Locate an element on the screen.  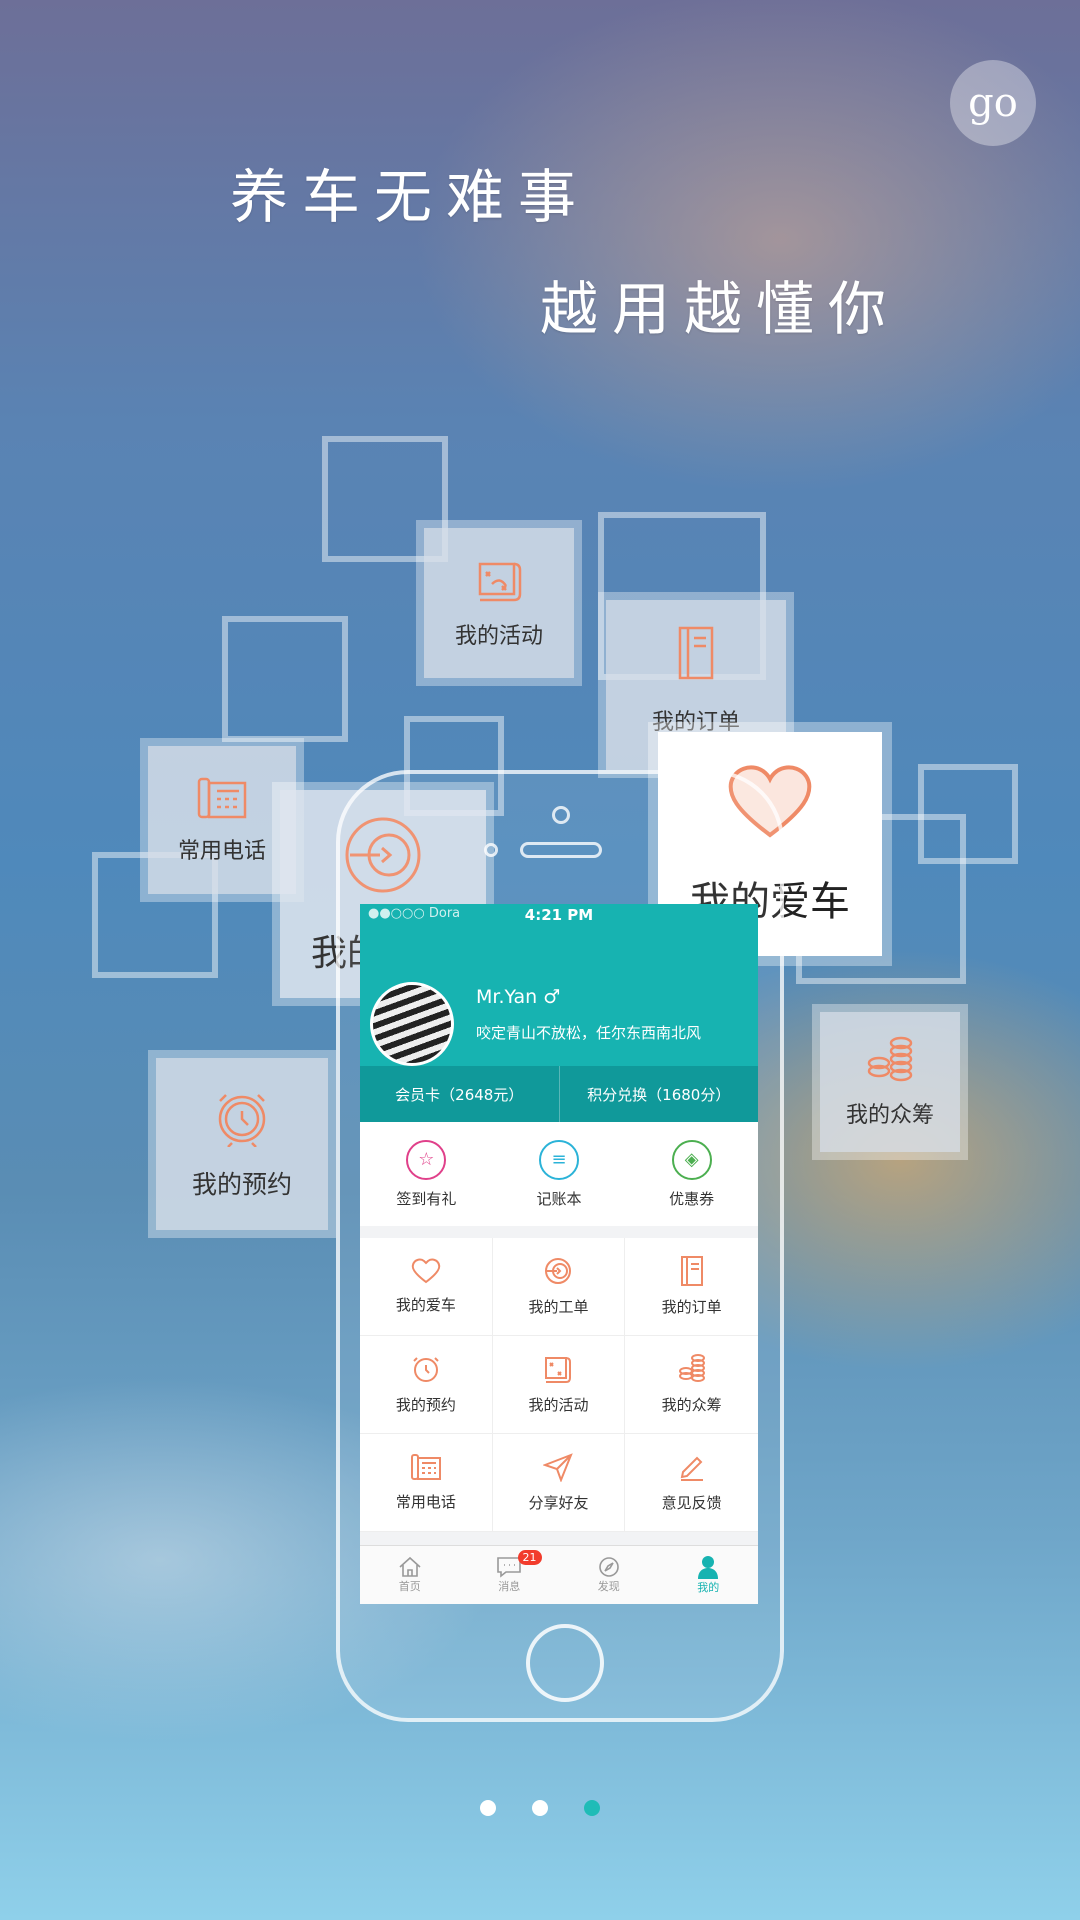
feature-grid: 我的爱车 我的工单 我的订单 我的预约 我的活动 我的众筹 常用电话 分享好友 is located at coordinates (559, 1385).